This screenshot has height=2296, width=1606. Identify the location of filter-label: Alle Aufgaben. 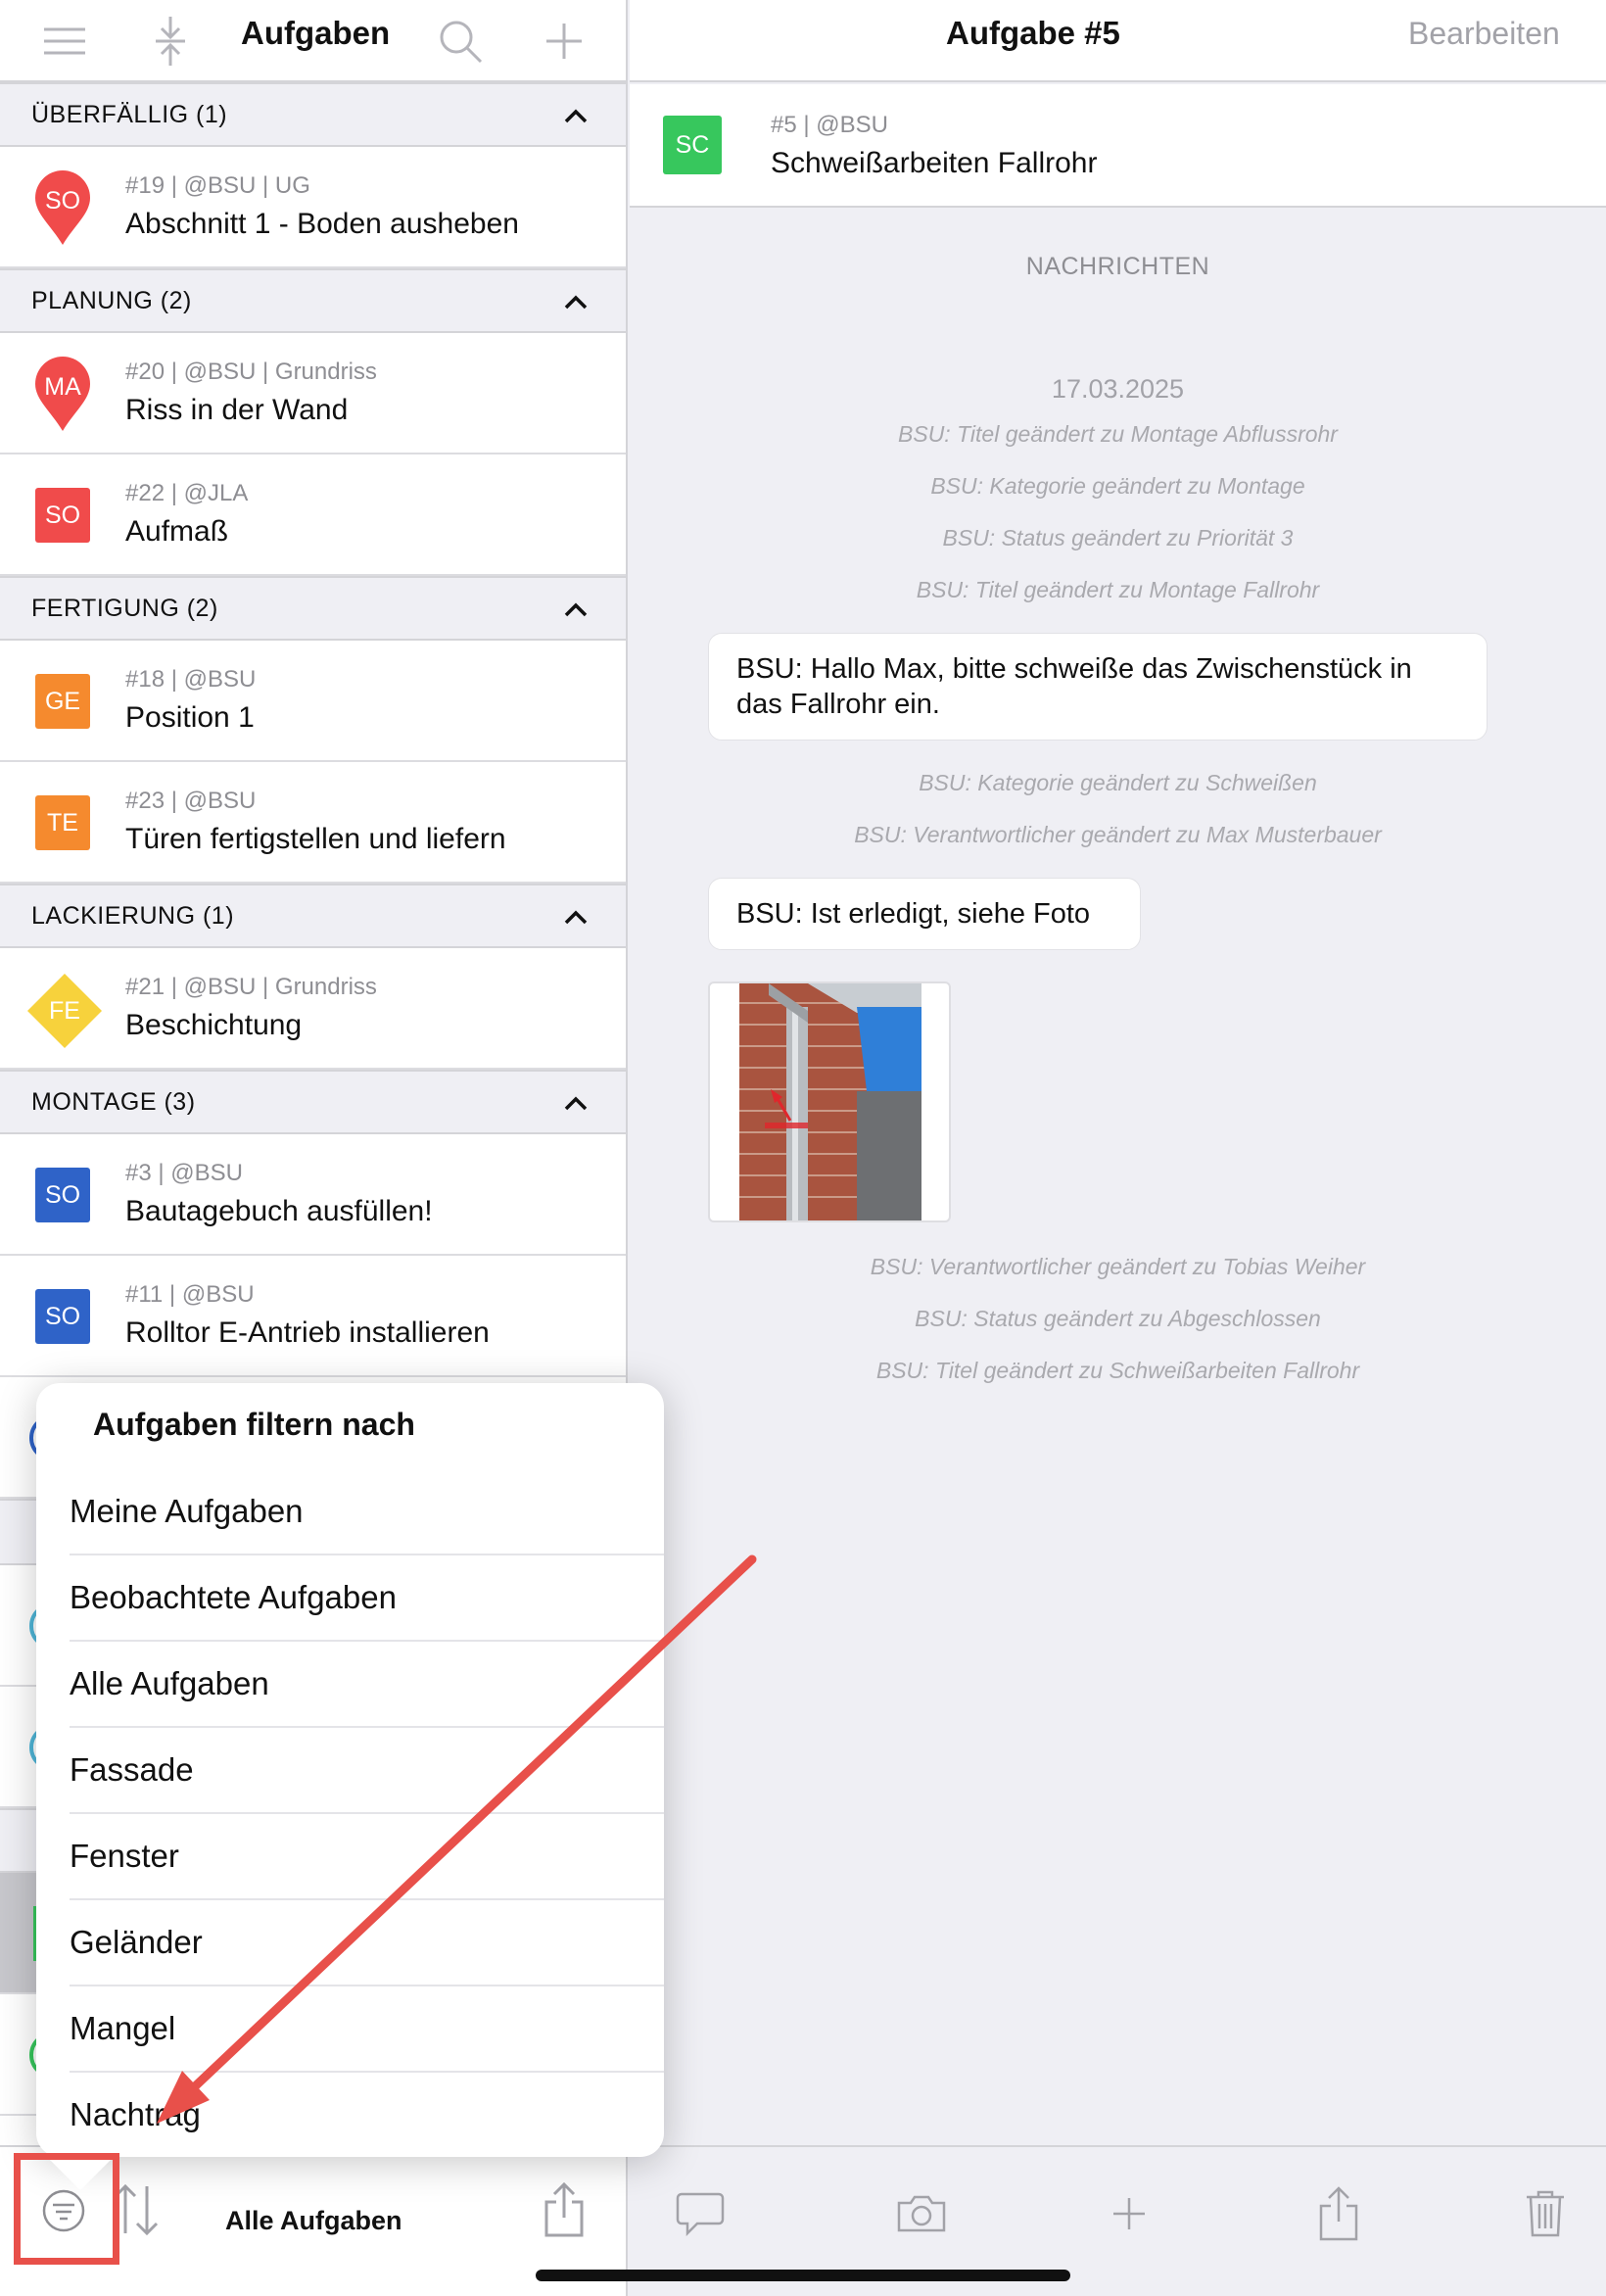
(314, 2221).